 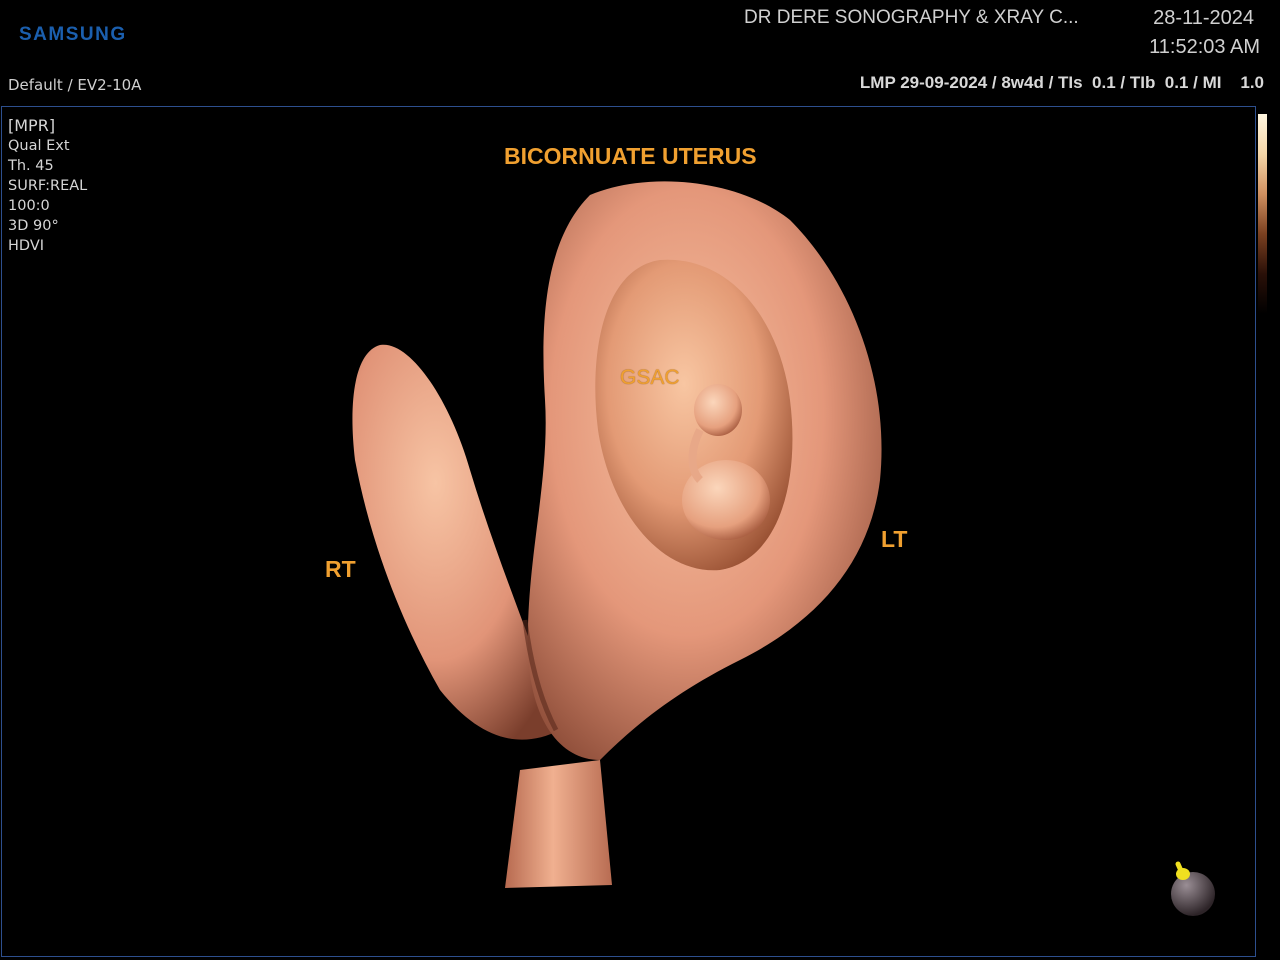 What do you see at coordinates (29, 206) in the screenshot?
I see `info-line: 100:0` at bounding box center [29, 206].